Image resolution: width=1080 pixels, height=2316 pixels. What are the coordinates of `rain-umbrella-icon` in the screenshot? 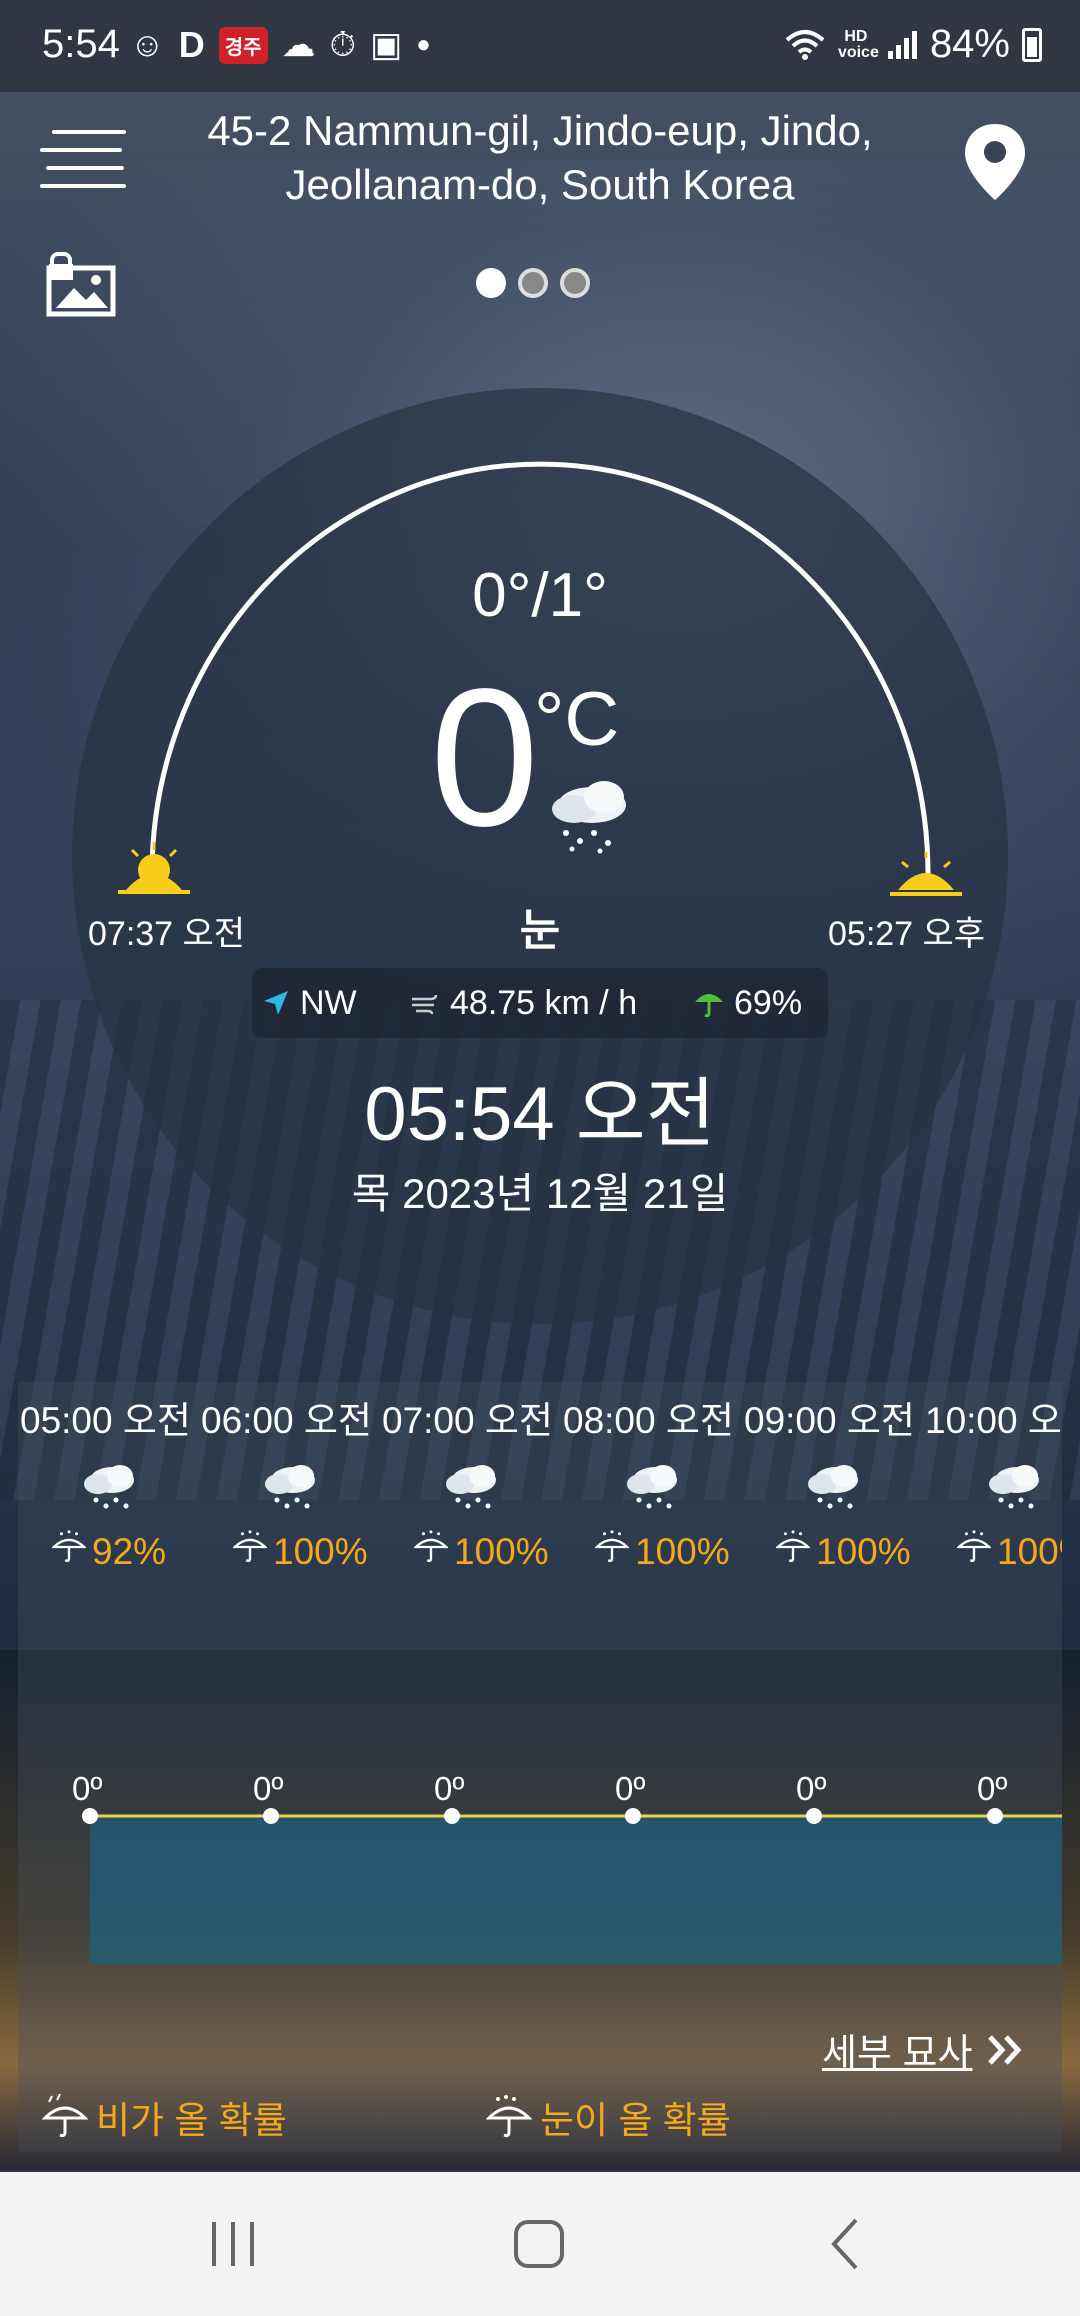 It's located at (65, 2116).